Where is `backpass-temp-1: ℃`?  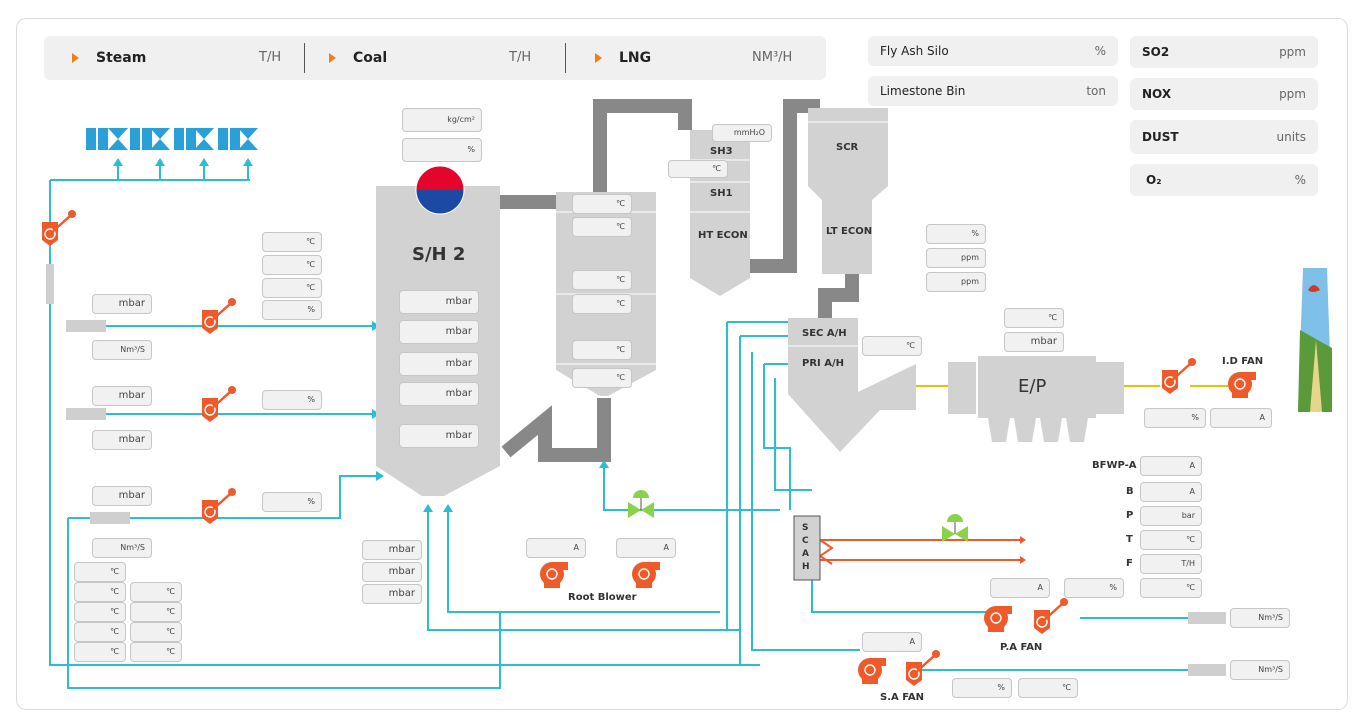 backpass-temp-1: ℃ is located at coordinates (602, 204).